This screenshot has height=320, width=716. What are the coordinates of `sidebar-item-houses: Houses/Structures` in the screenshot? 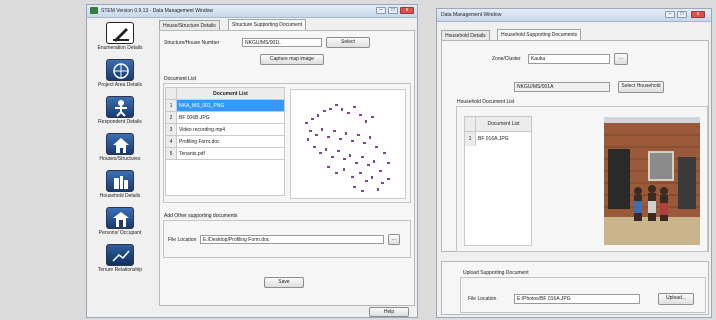 It's located at (120, 147).